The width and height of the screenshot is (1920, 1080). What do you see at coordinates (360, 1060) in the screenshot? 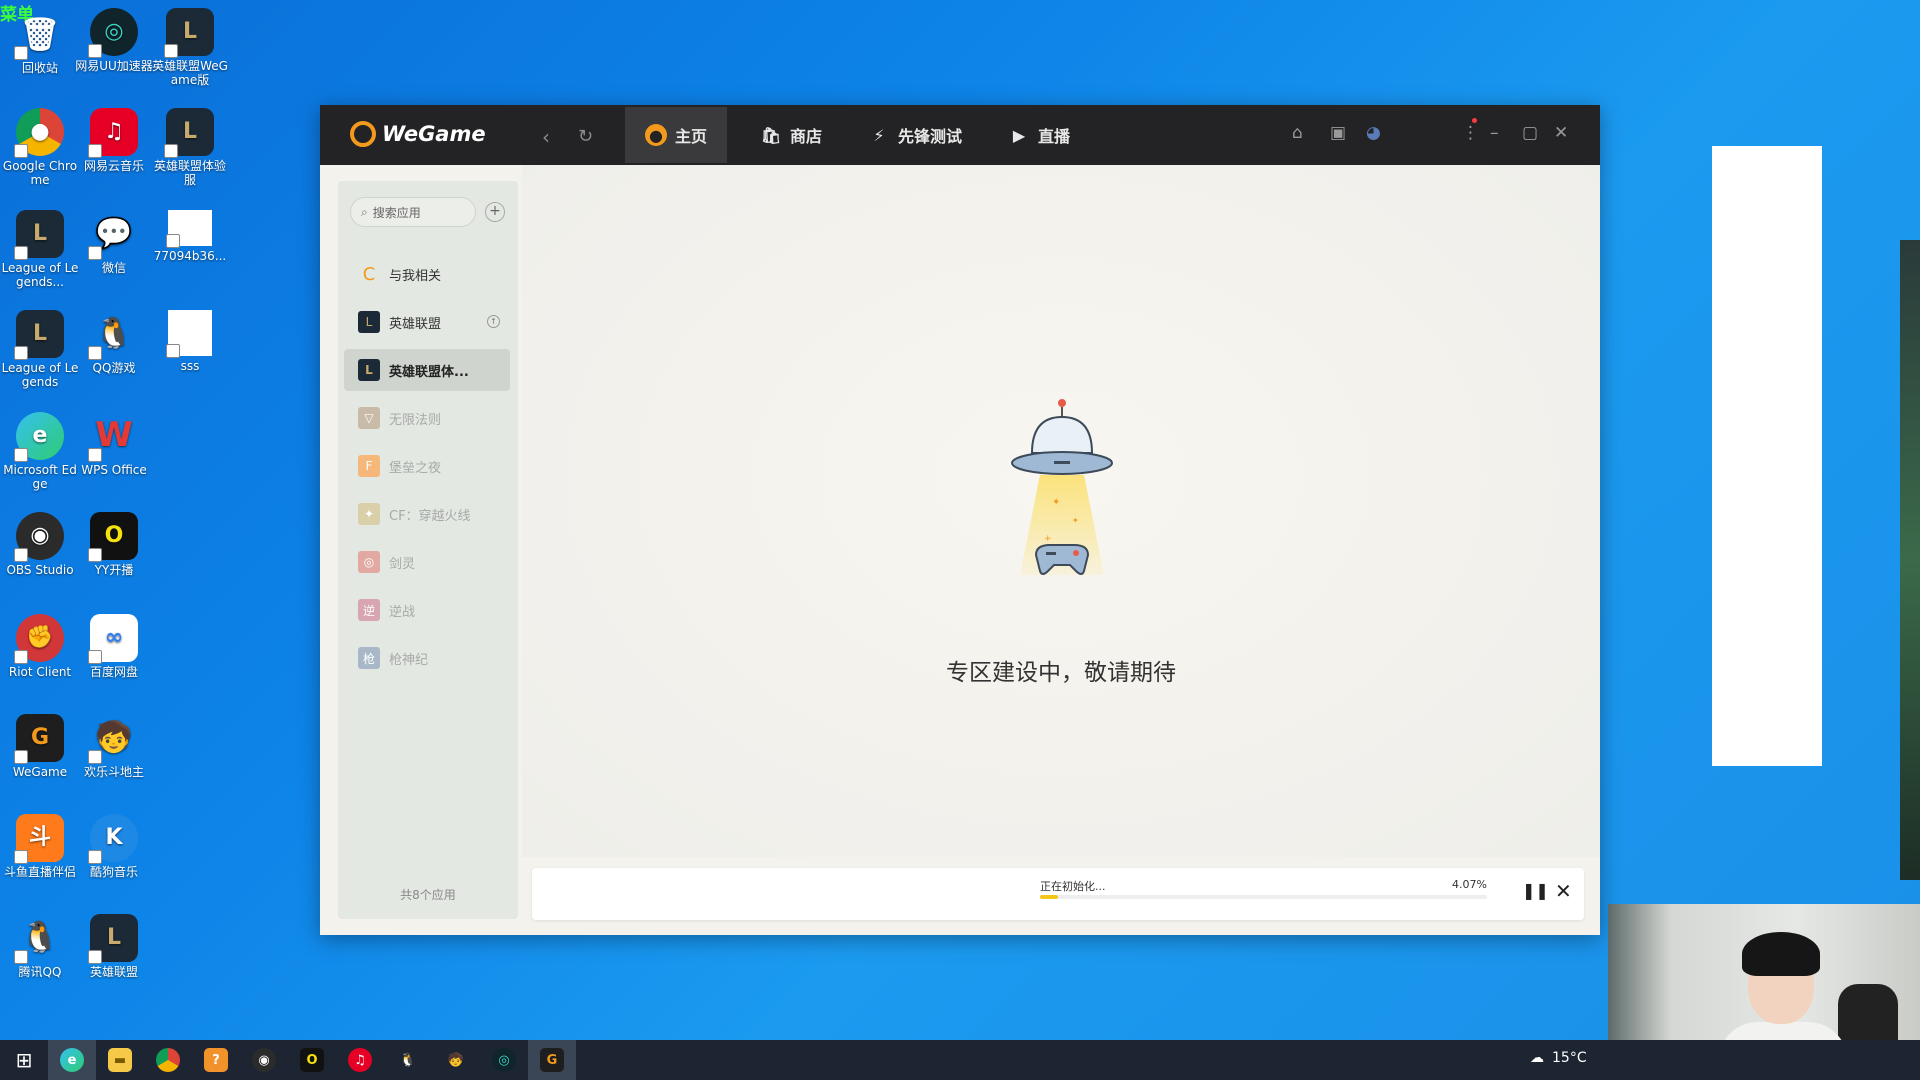
I see `taskbar-netease-music: ♫` at bounding box center [360, 1060].